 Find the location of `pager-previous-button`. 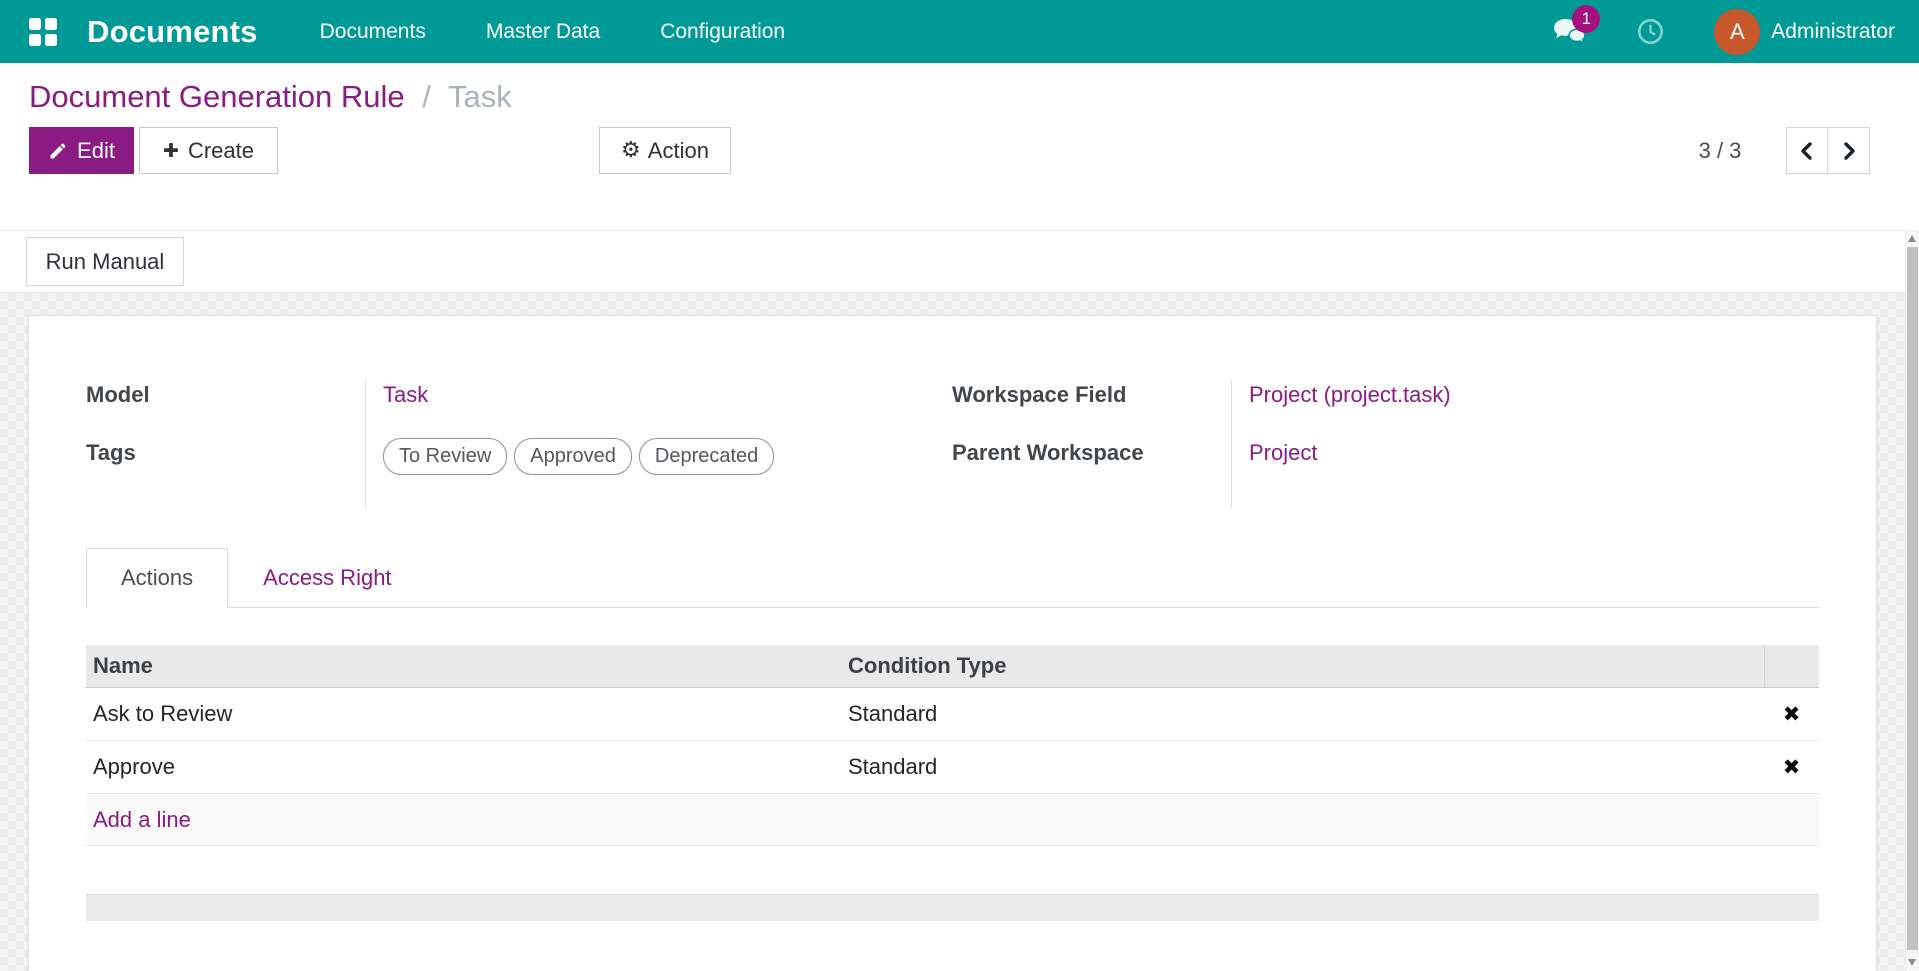

pager-previous-button is located at coordinates (1807, 150).